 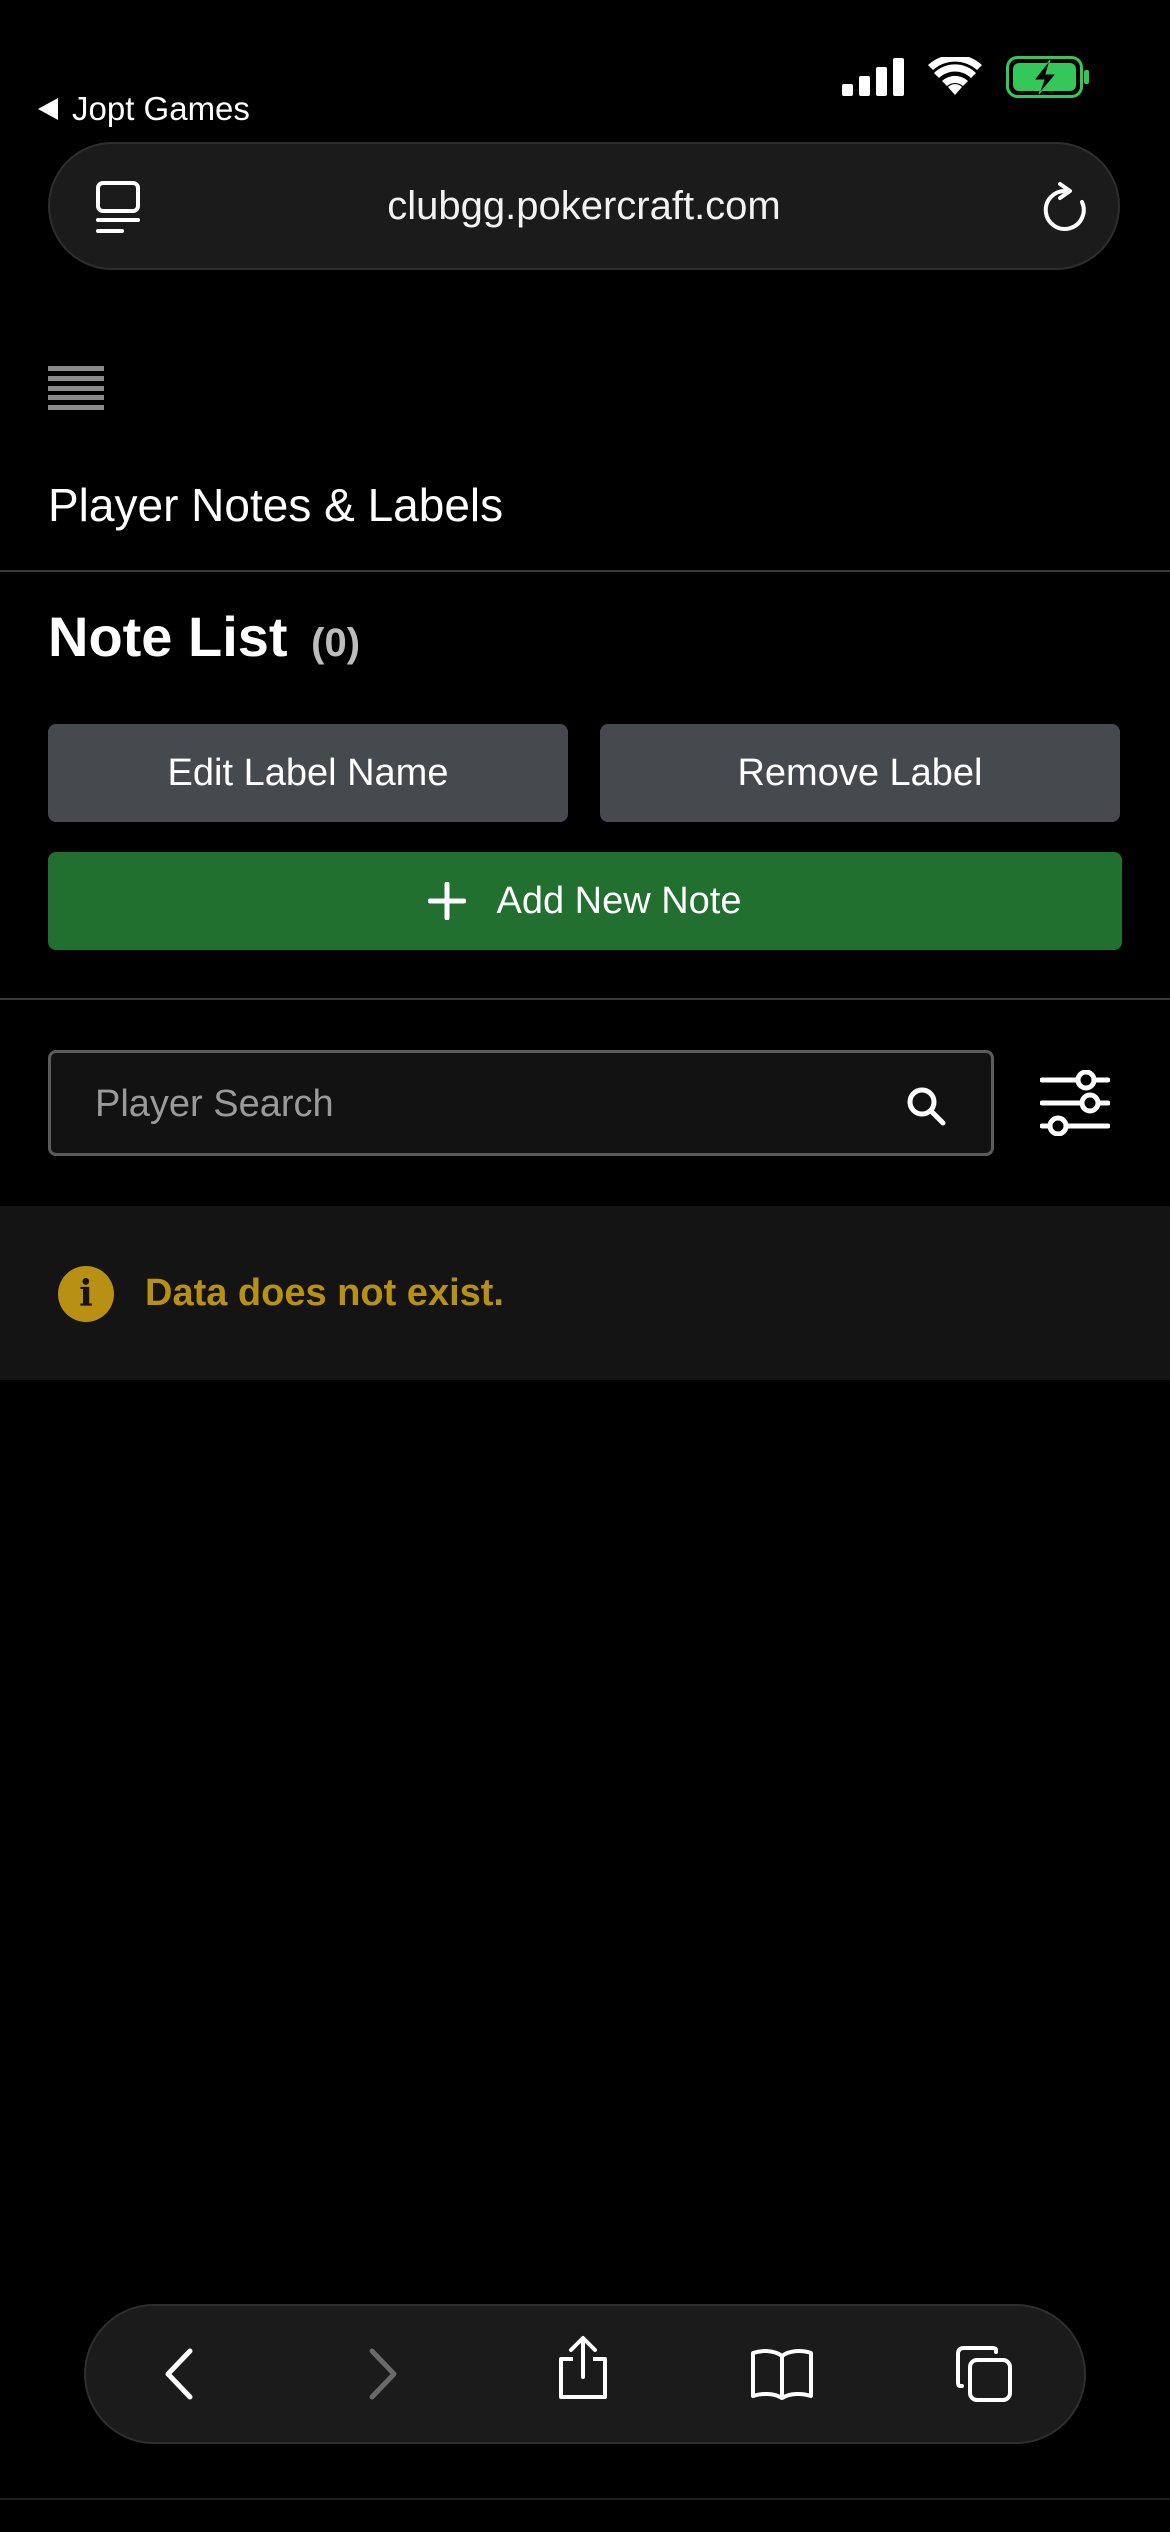 I want to click on filter-sliders-icon, so click(x=1075, y=1103).